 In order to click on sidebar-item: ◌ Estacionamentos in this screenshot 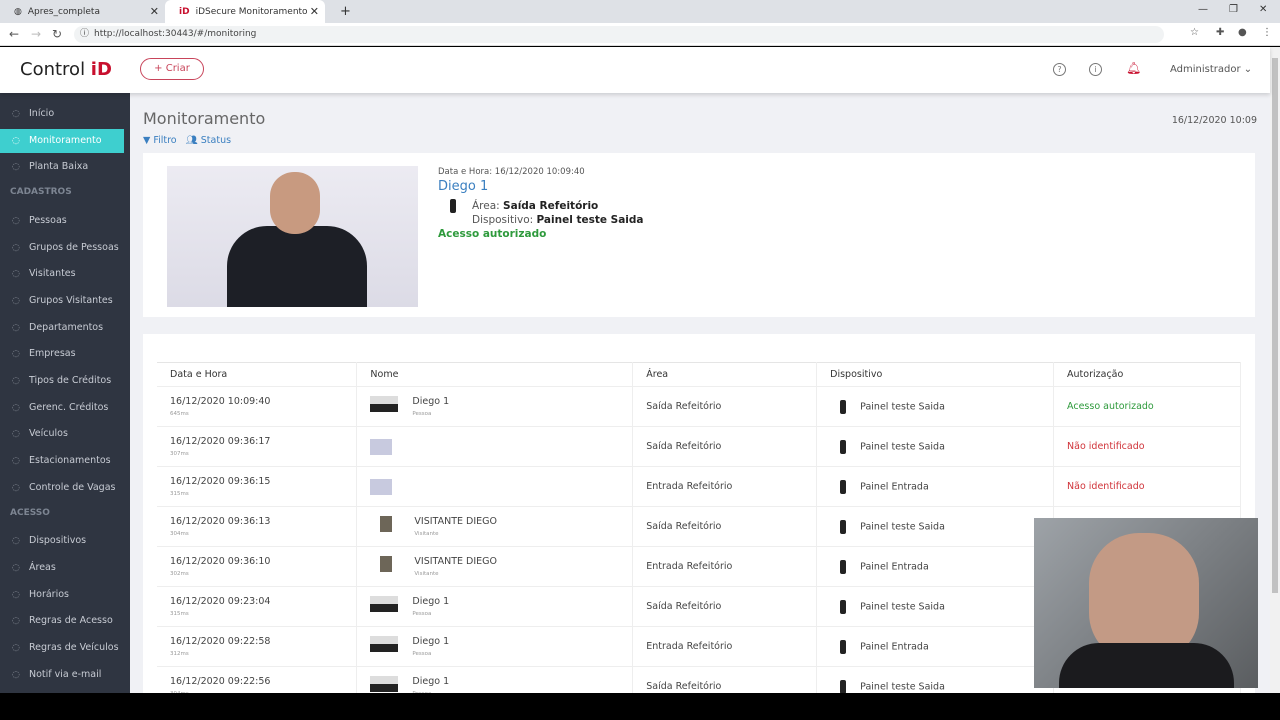, I will do `click(65, 461)`.